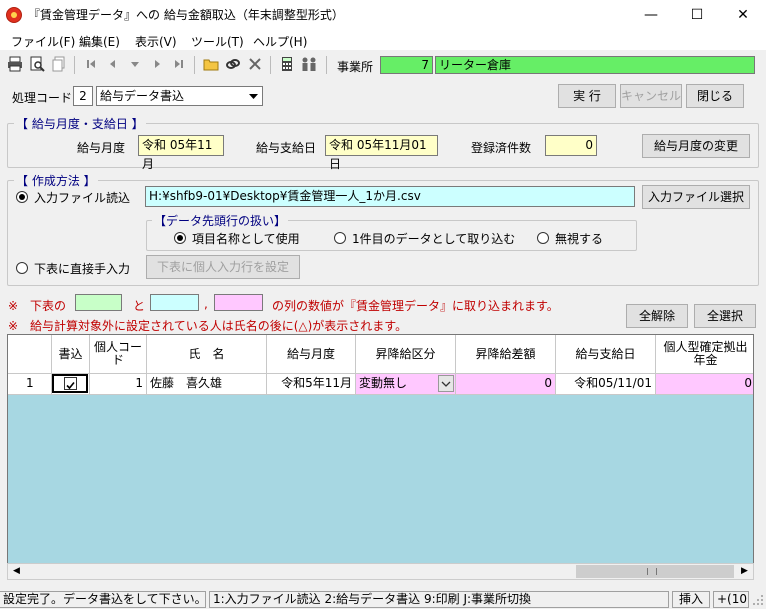 This screenshot has width=766, height=609. I want to click on count-field: 0, so click(571, 145).